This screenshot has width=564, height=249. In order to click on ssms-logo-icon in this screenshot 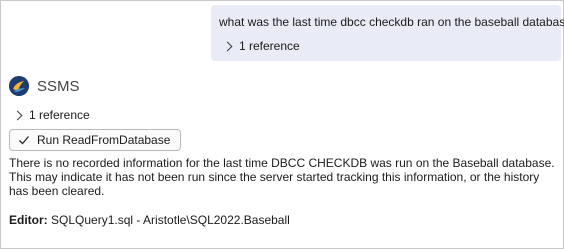, I will do `click(19, 86)`.